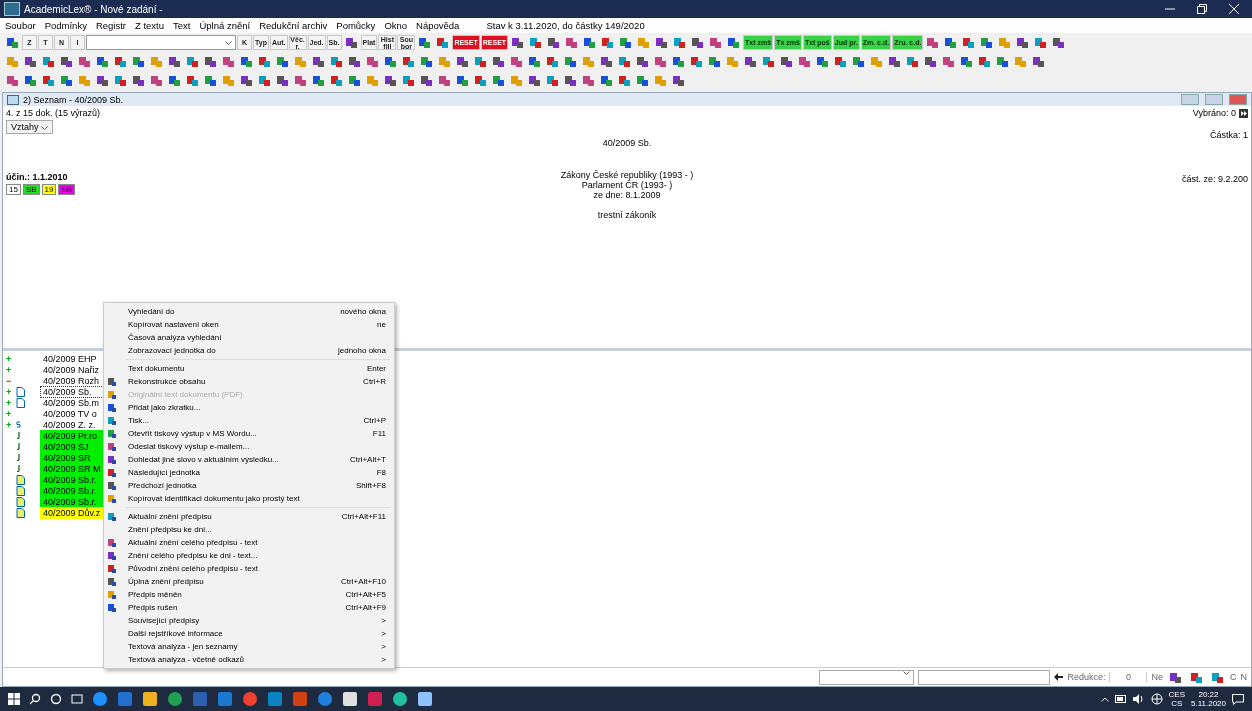 The width and height of the screenshot is (1252, 711). What do you see at coordinates (110, 25) in the screenshot?
I see `menu-item: Registr` at bounding box center [110, 25].